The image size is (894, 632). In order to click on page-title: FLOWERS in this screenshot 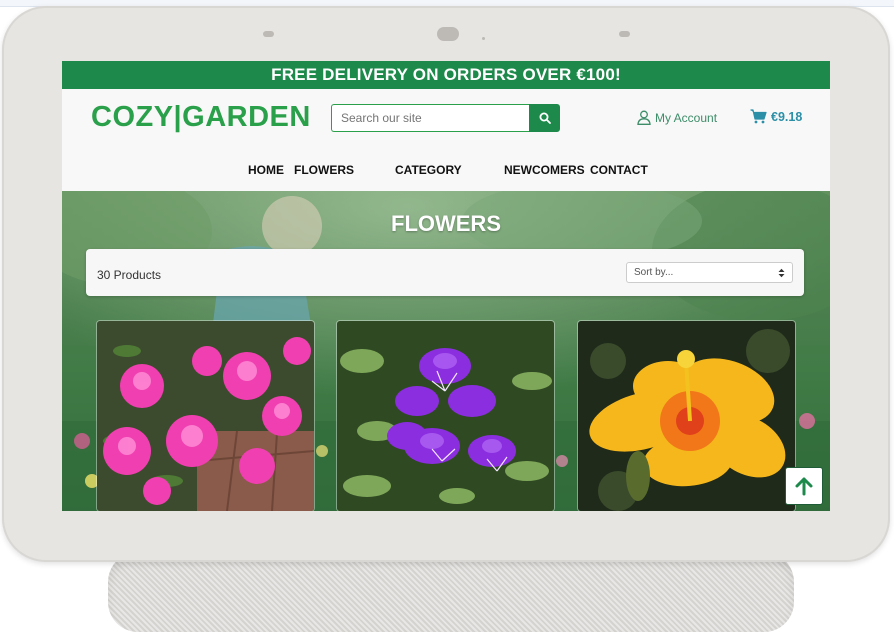, I will do `click(446, 223)`.